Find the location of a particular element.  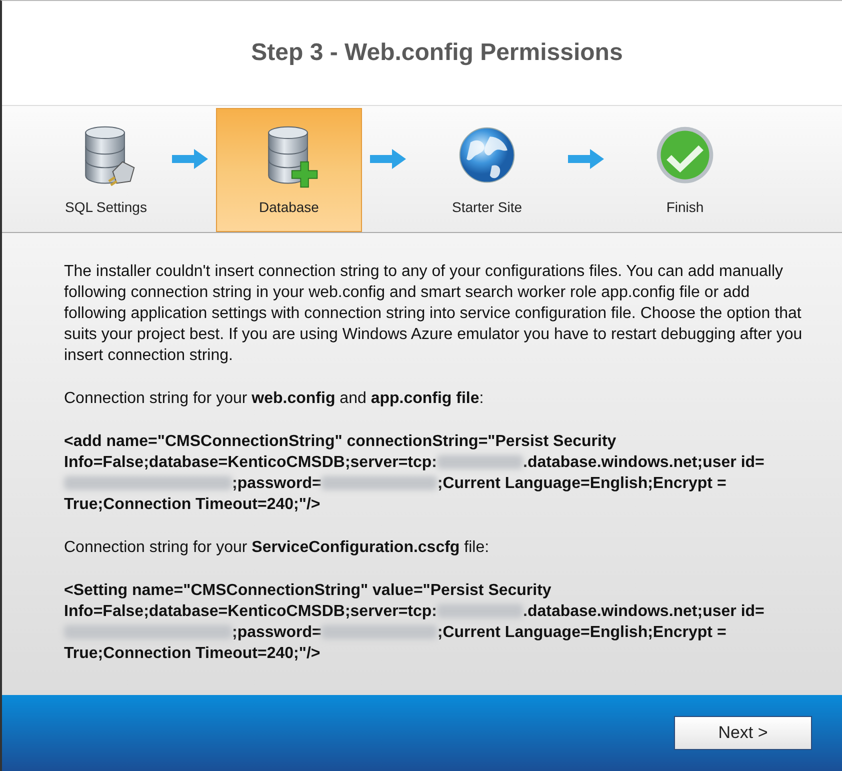

wizard-step: Finish is located at coordinates (685, 170).